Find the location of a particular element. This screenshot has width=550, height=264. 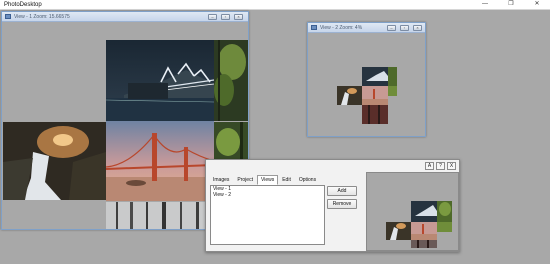

photo-tile-green-leaves is located at coordinates (231, 142).